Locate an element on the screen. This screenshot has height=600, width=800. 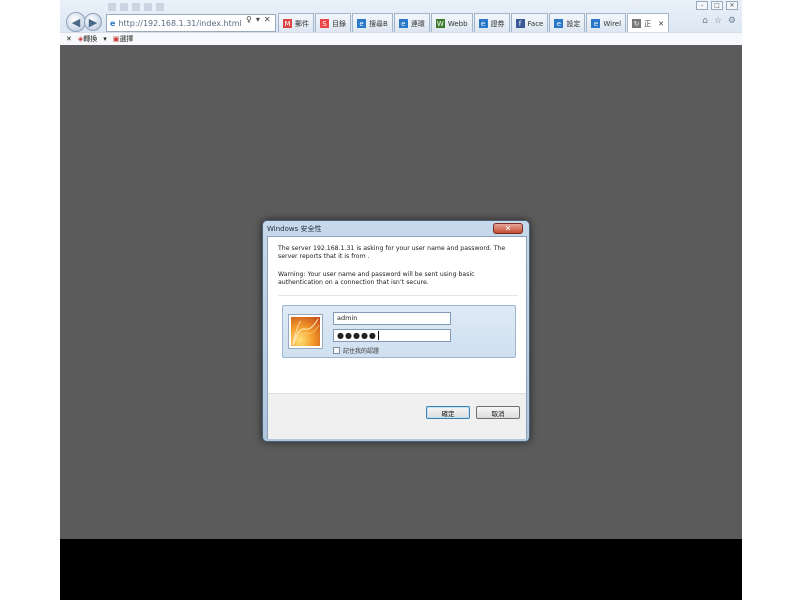
back-button: ◀ is located at coordinates (76, 22).